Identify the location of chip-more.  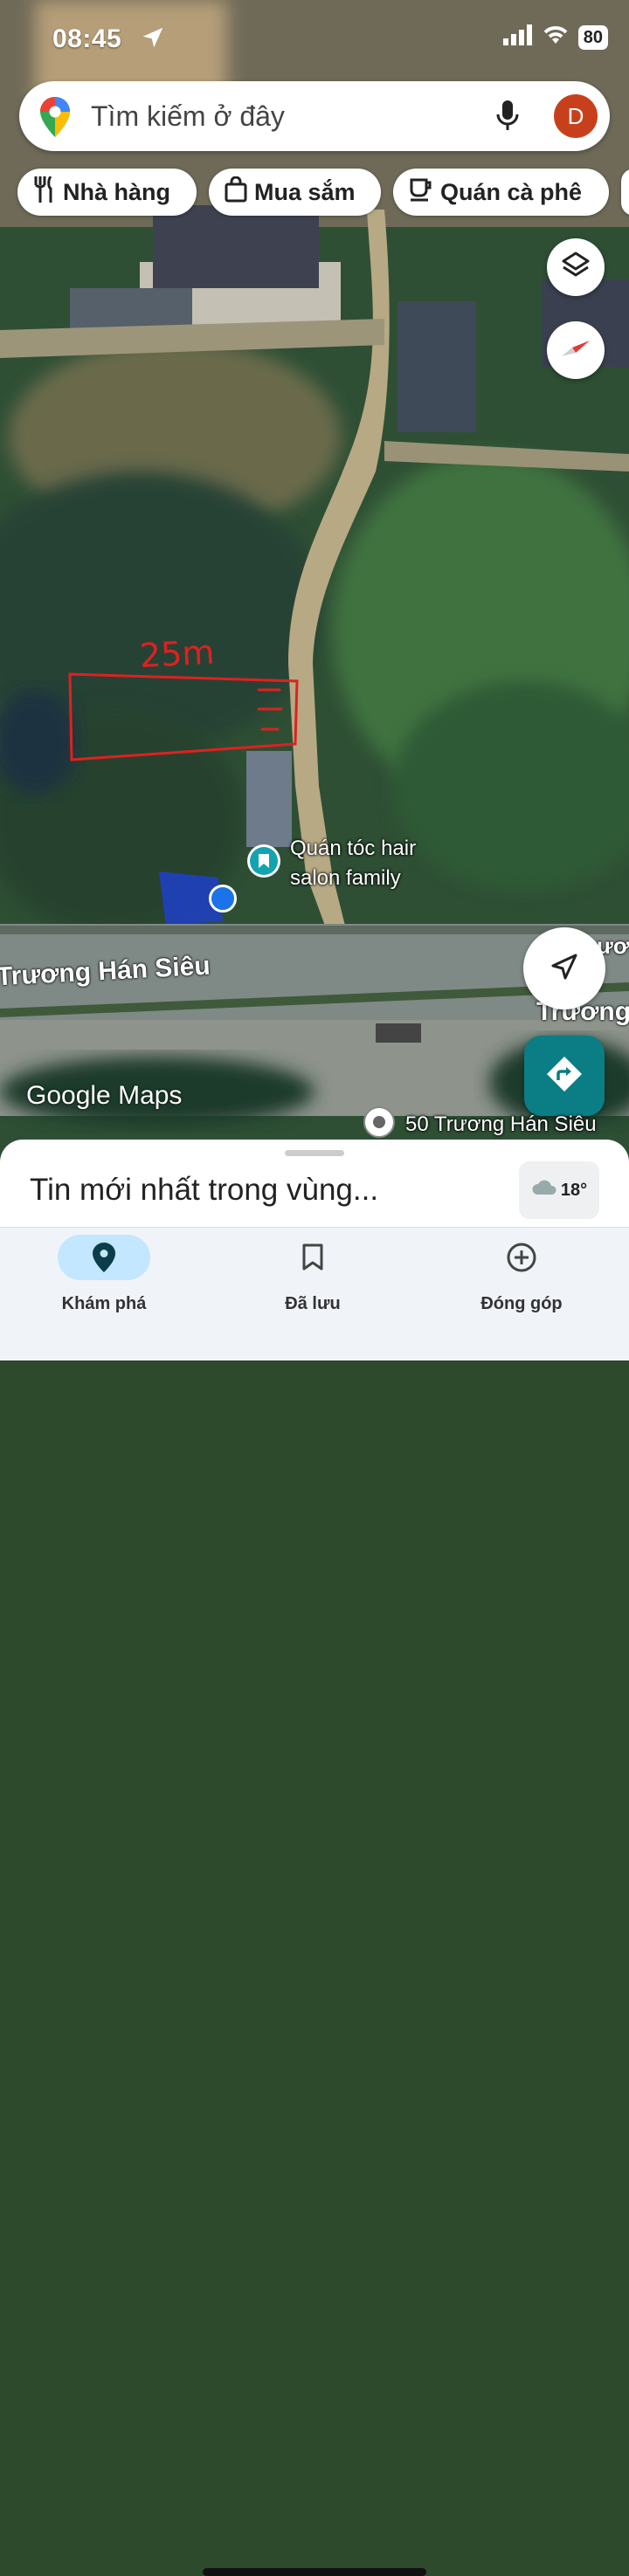
(625, 192).